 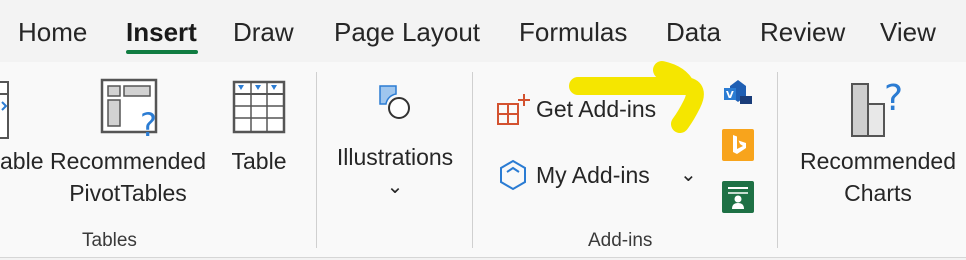 What do you see at coordinates (129, 110) in the screenshot?
I see `recommended-pivottables-icon: ?` at bounding box center [129, 110].